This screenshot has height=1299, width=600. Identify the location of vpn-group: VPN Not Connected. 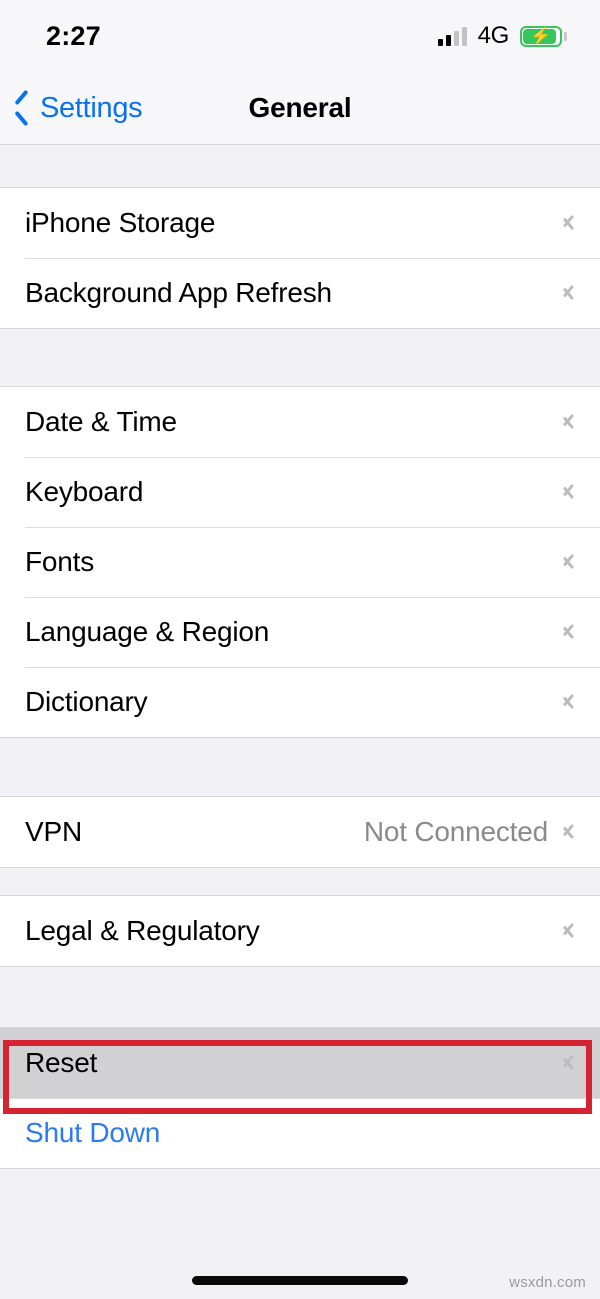
(300, 832).